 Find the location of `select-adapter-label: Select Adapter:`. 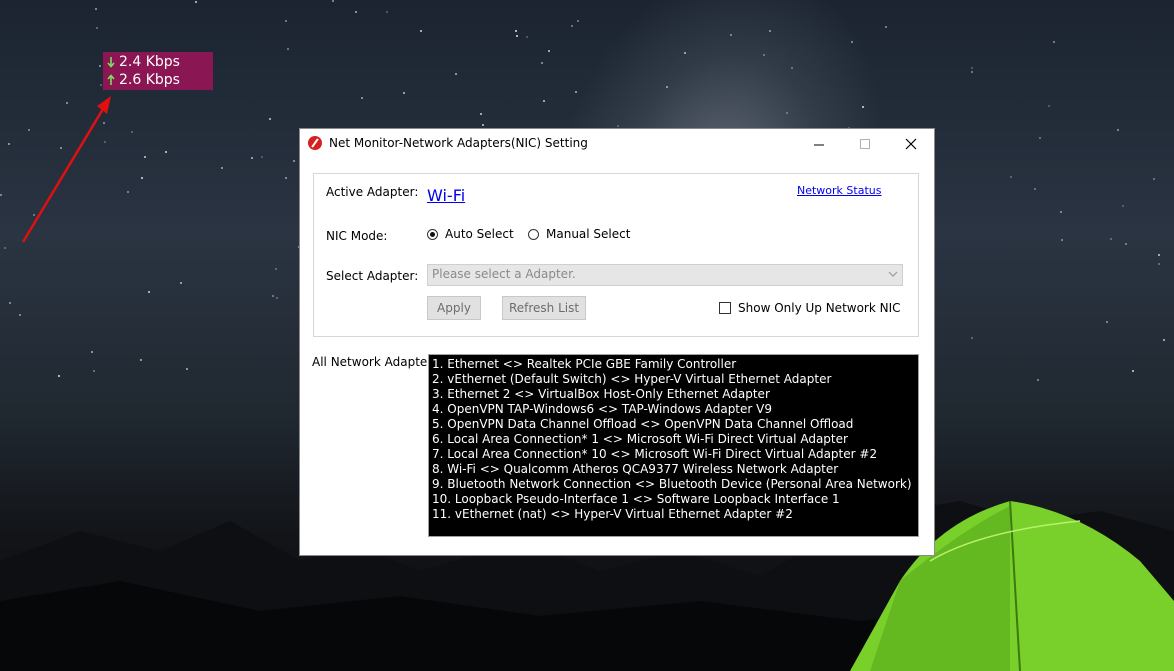

select-adapter-label: Select Adapter: is located at coordinates (372, 276).